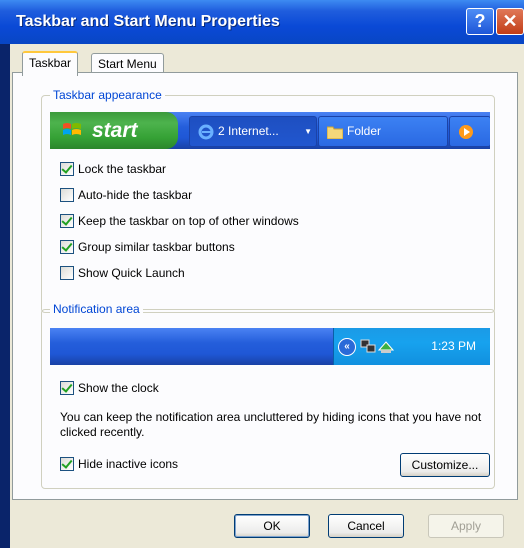 This screenshot has height=548, width=524. I want to click on auto-hide-label: Auto-hide the taskbar, so click(135, 195).